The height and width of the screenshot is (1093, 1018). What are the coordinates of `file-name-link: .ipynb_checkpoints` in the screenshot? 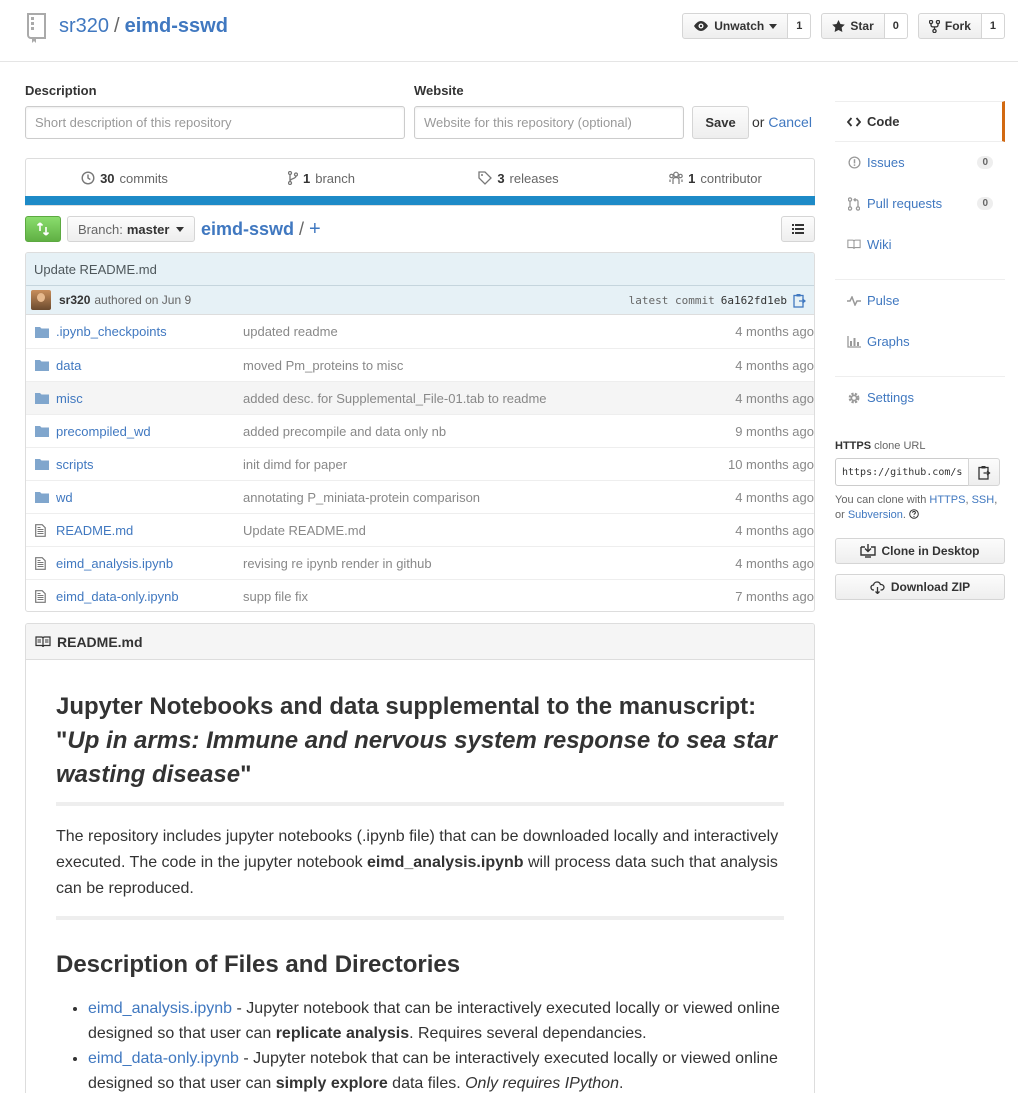 It's located at (149, 331).